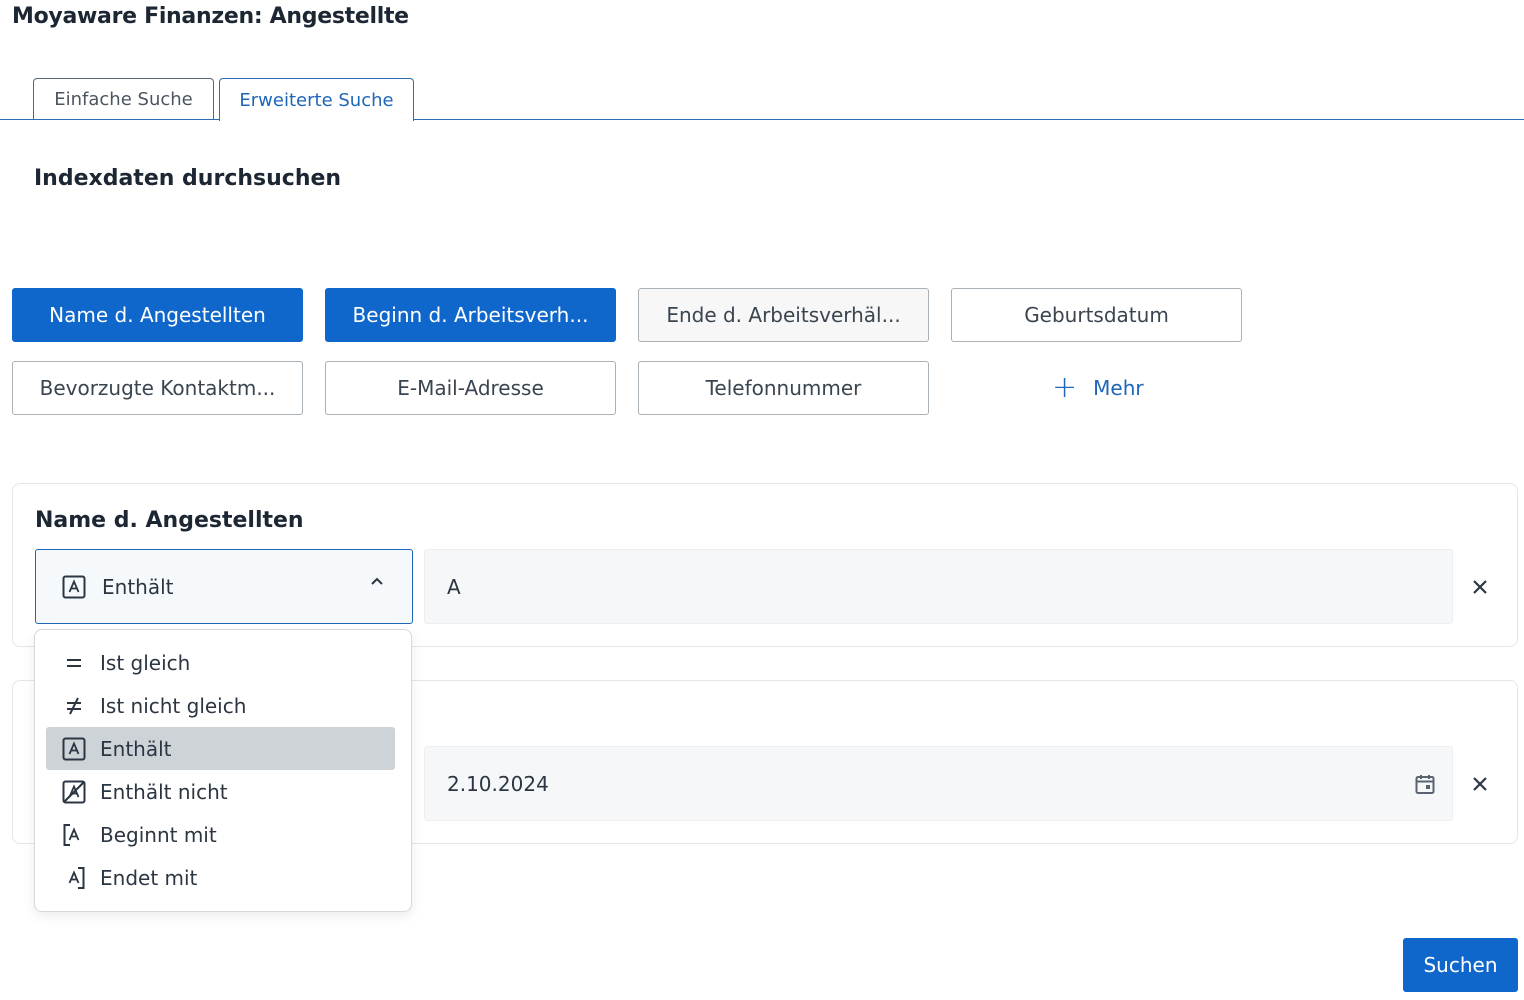 The height and width of the screenshot is (1000, 1524). I want to click on filter-title: Name d. Angestellten, so click(169, 520).